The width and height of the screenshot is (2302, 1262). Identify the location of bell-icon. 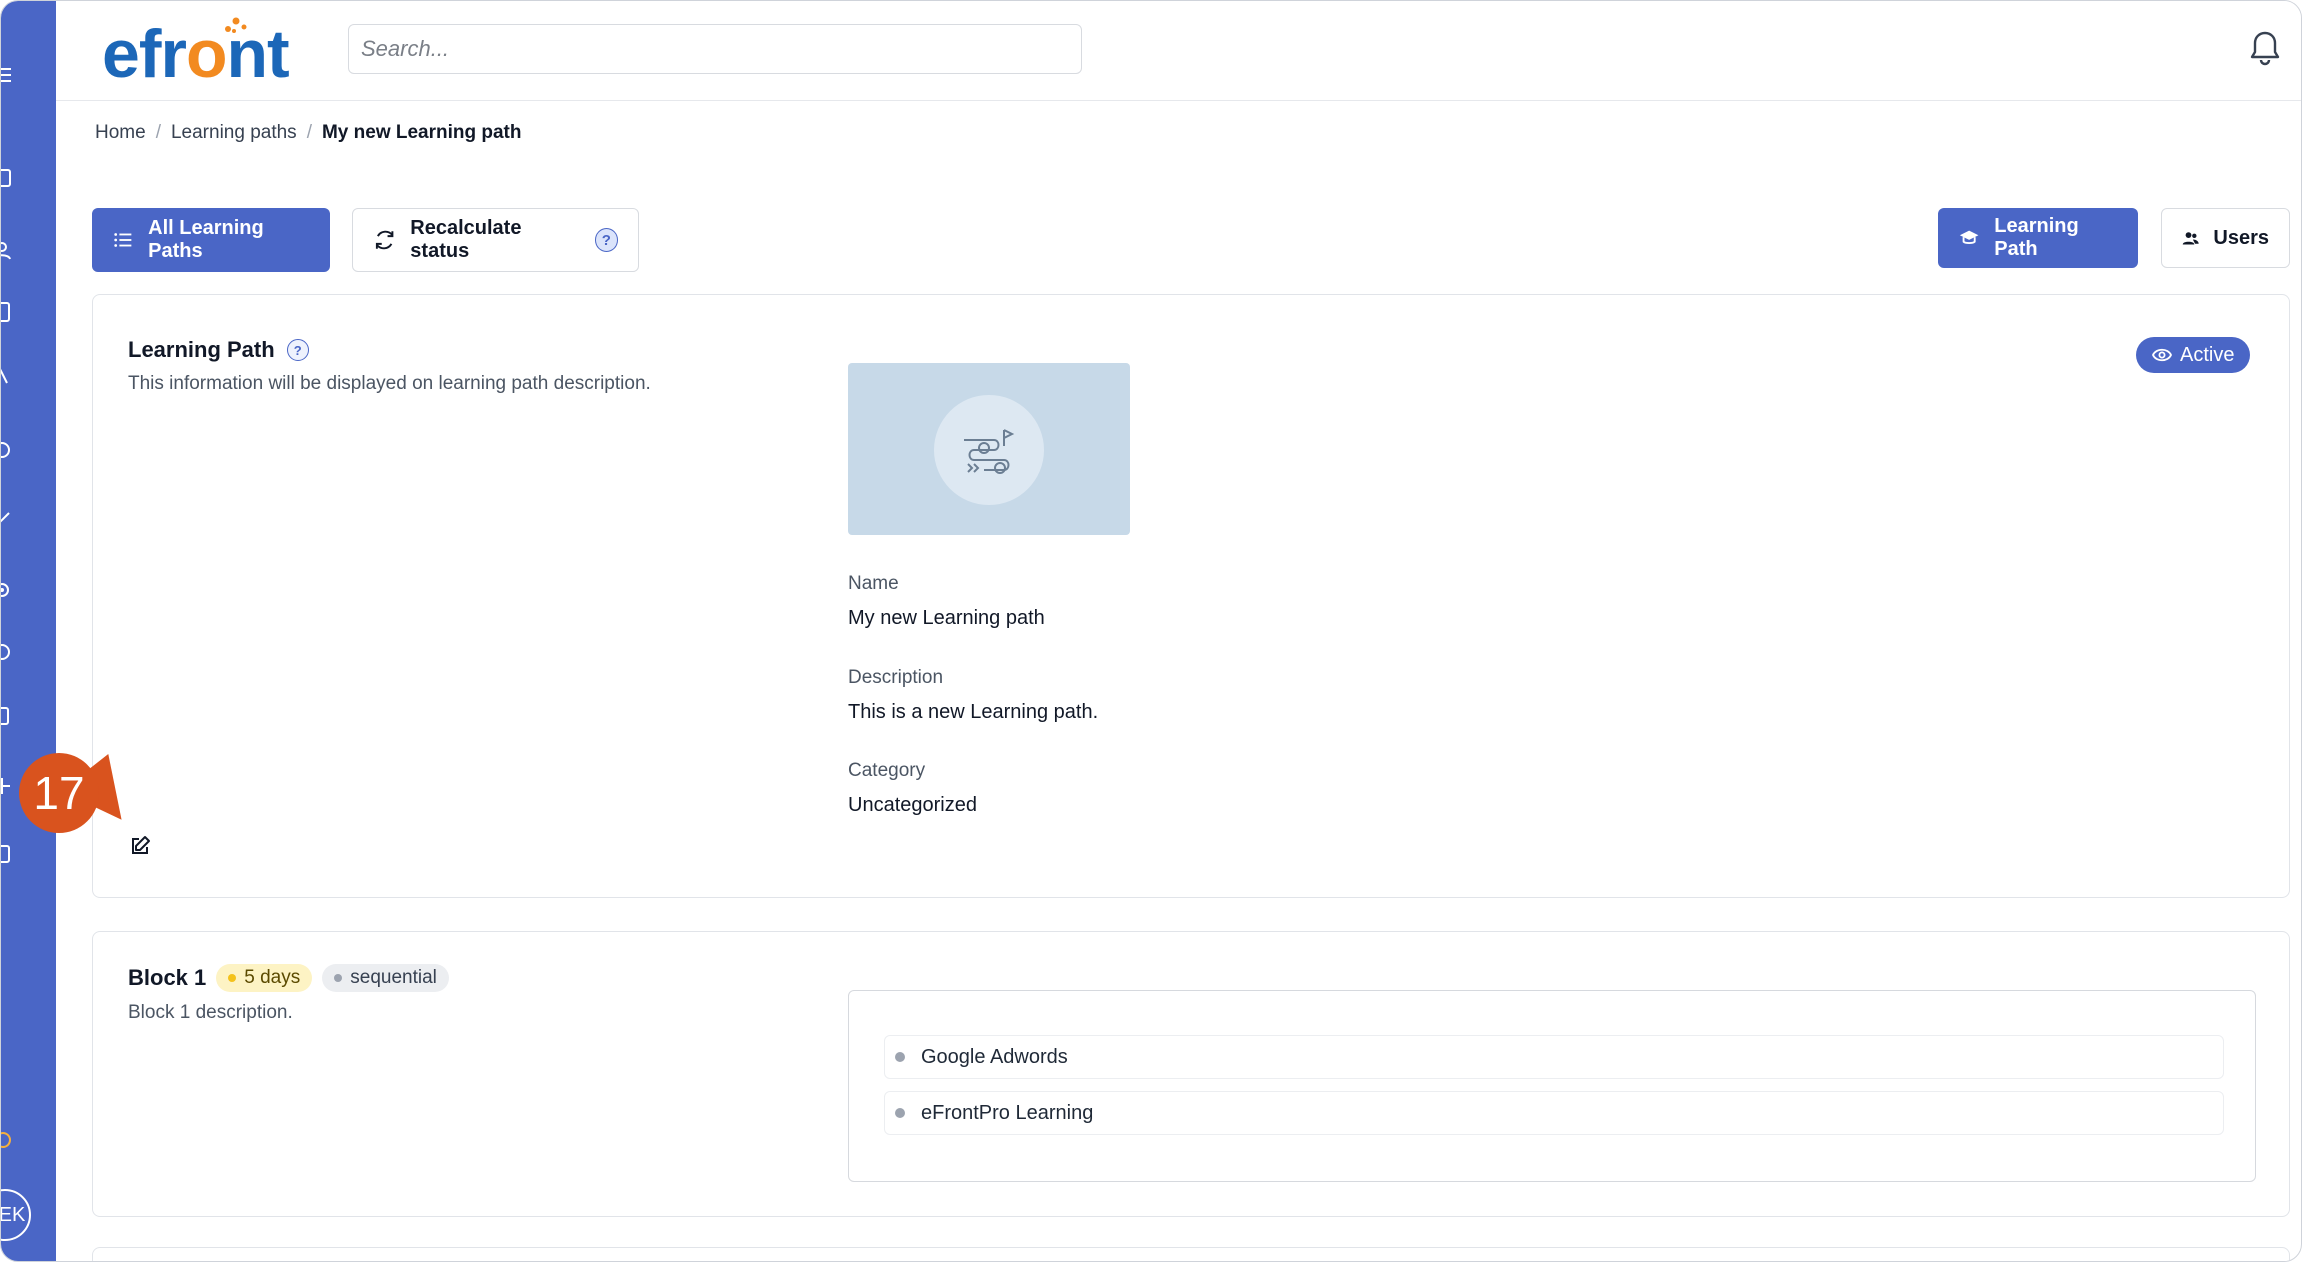
(2265, 48).